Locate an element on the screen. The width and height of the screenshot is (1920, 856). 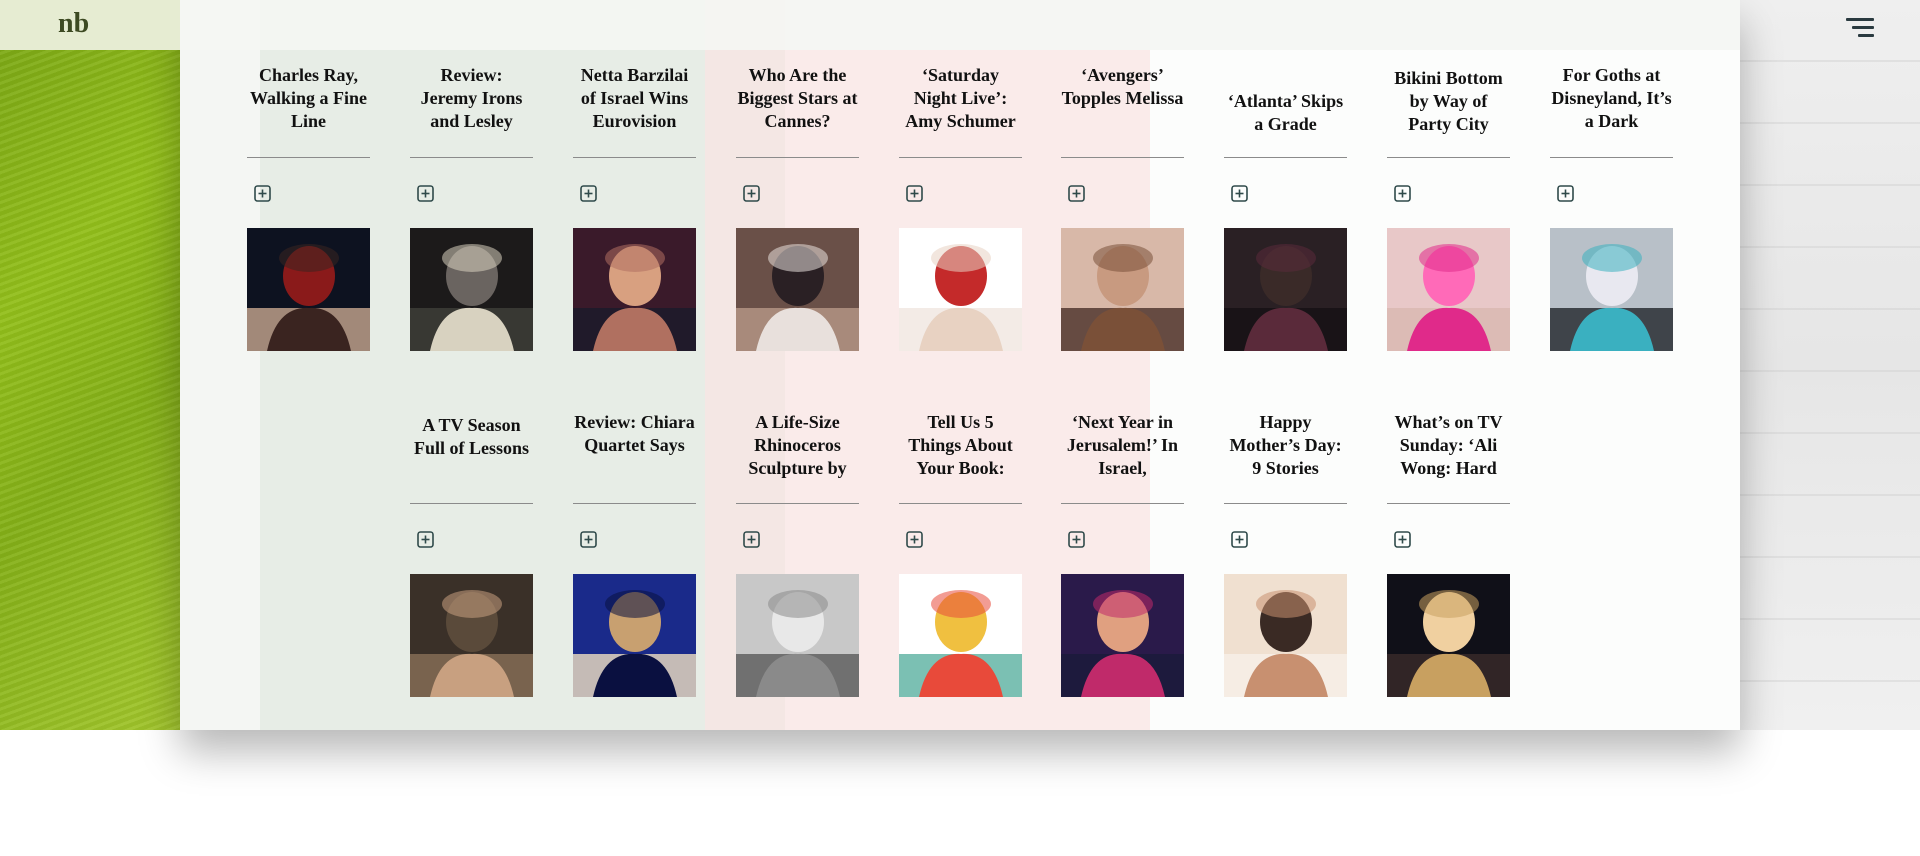
article-title: For Goths at Disneyland, It’s a Dark is located at coordinates (1611, 98).